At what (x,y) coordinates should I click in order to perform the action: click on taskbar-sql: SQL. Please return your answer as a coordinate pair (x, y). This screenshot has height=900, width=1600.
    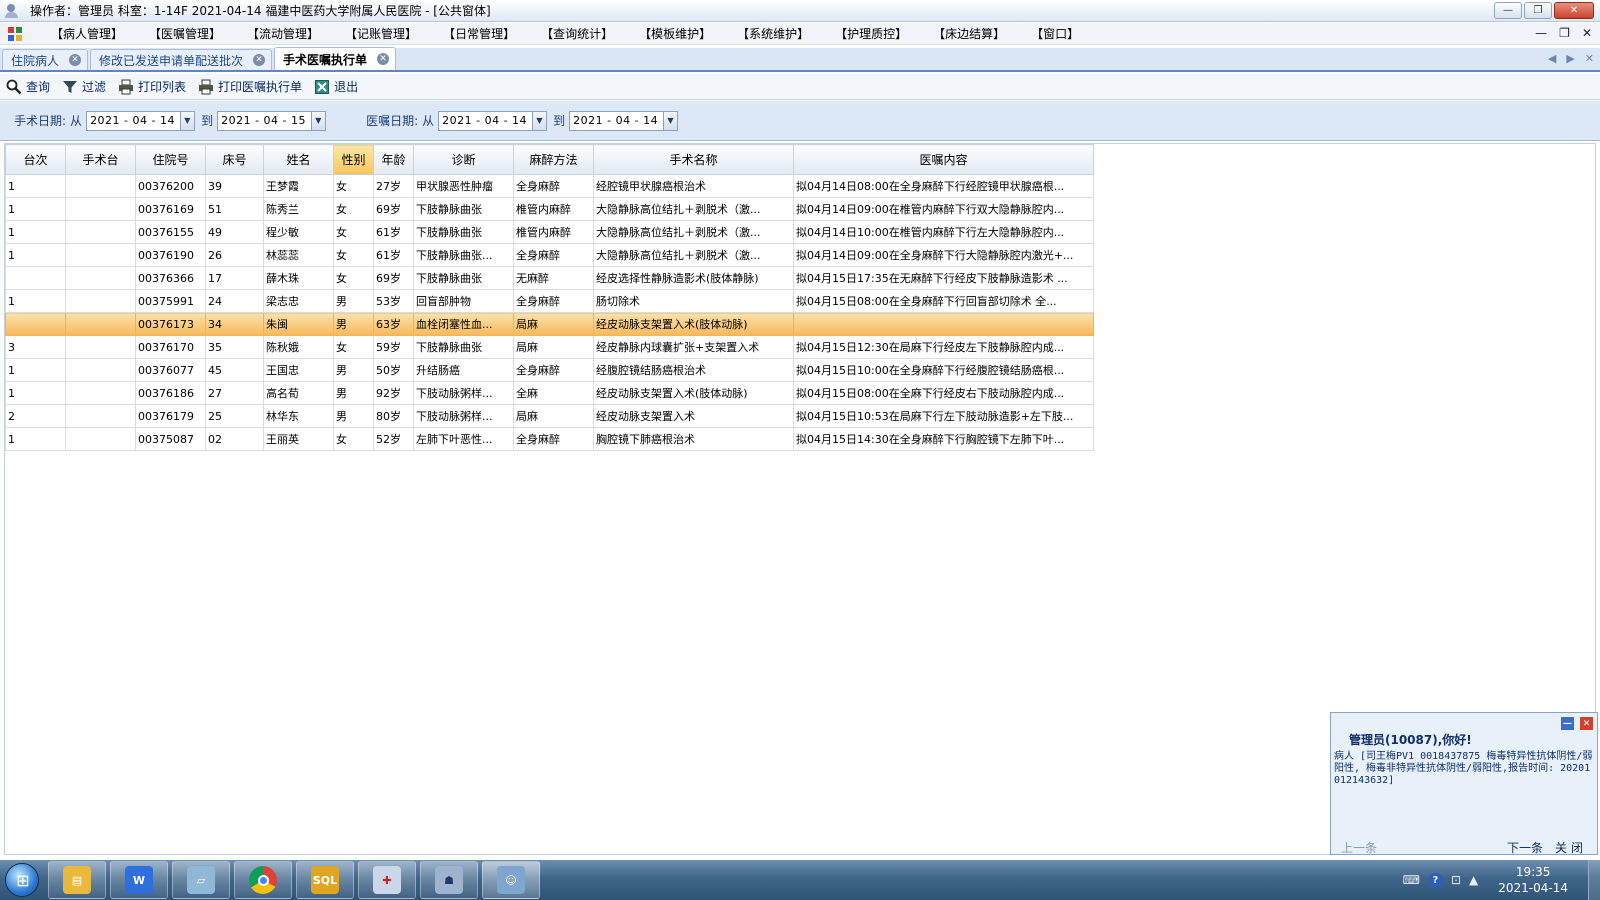
    Looking at the image, I should click on (325, 880).